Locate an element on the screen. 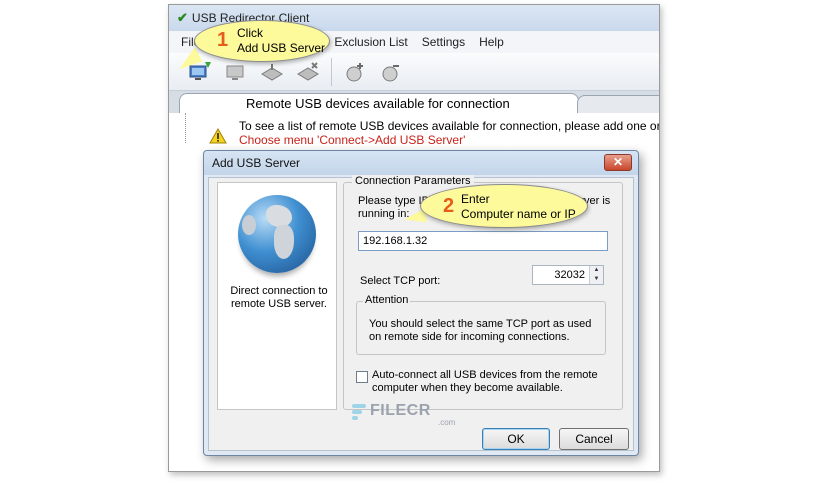  server-address-input is located at coordinates (483, 241).